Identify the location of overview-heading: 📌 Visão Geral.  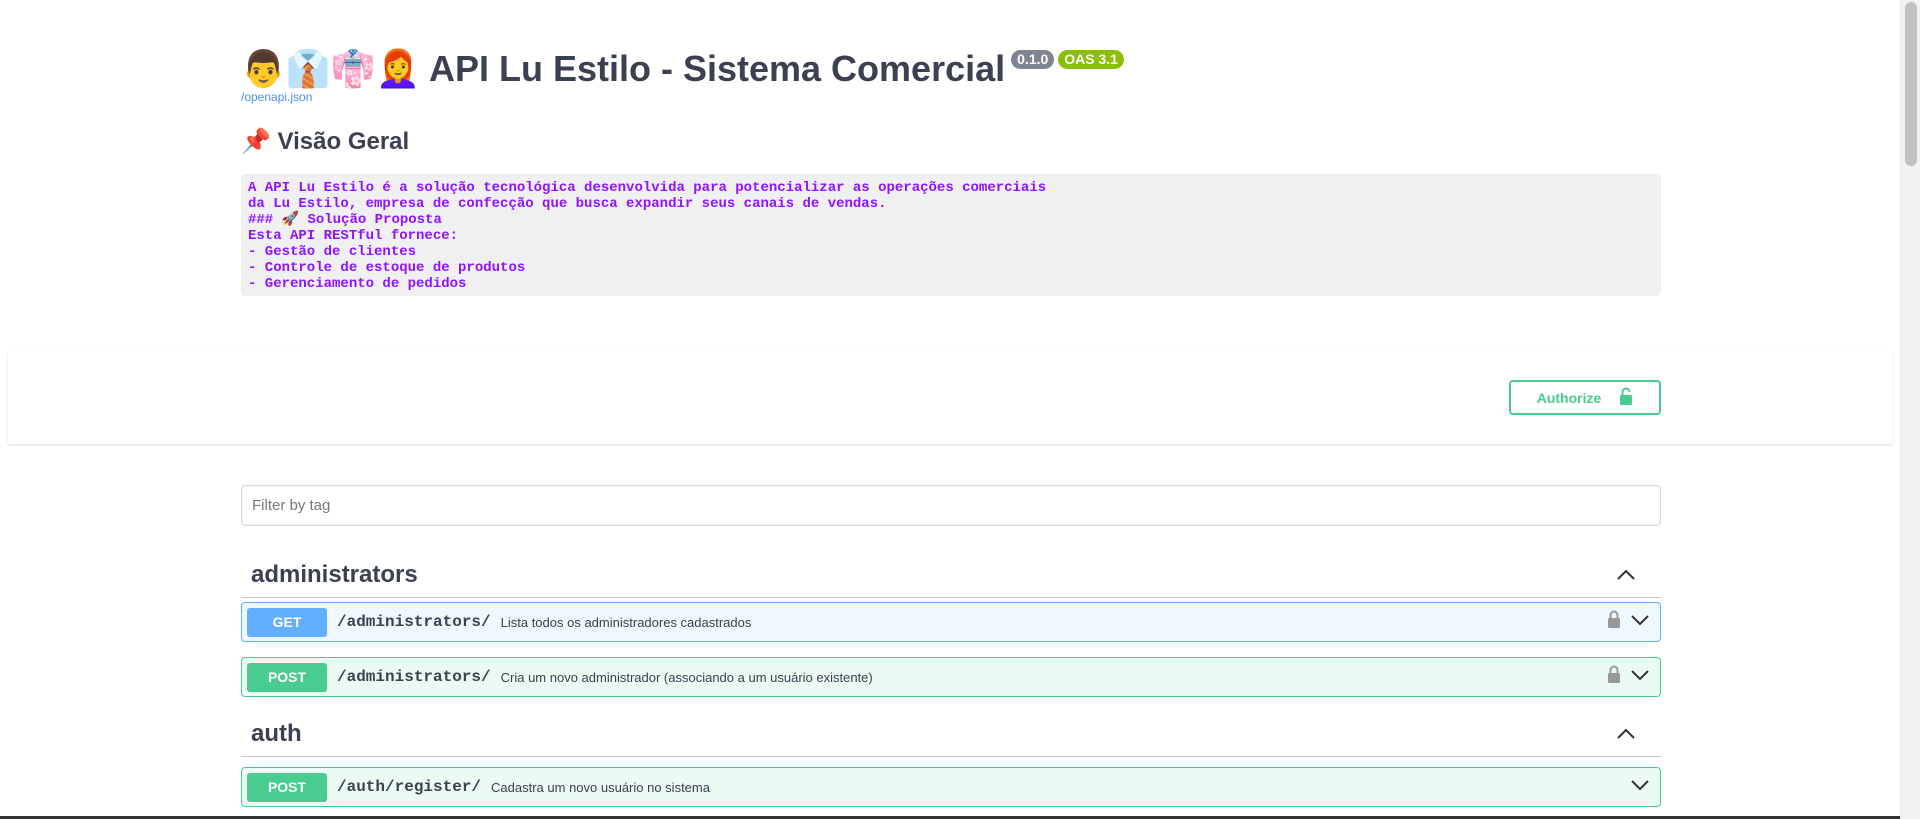
(325, 141).